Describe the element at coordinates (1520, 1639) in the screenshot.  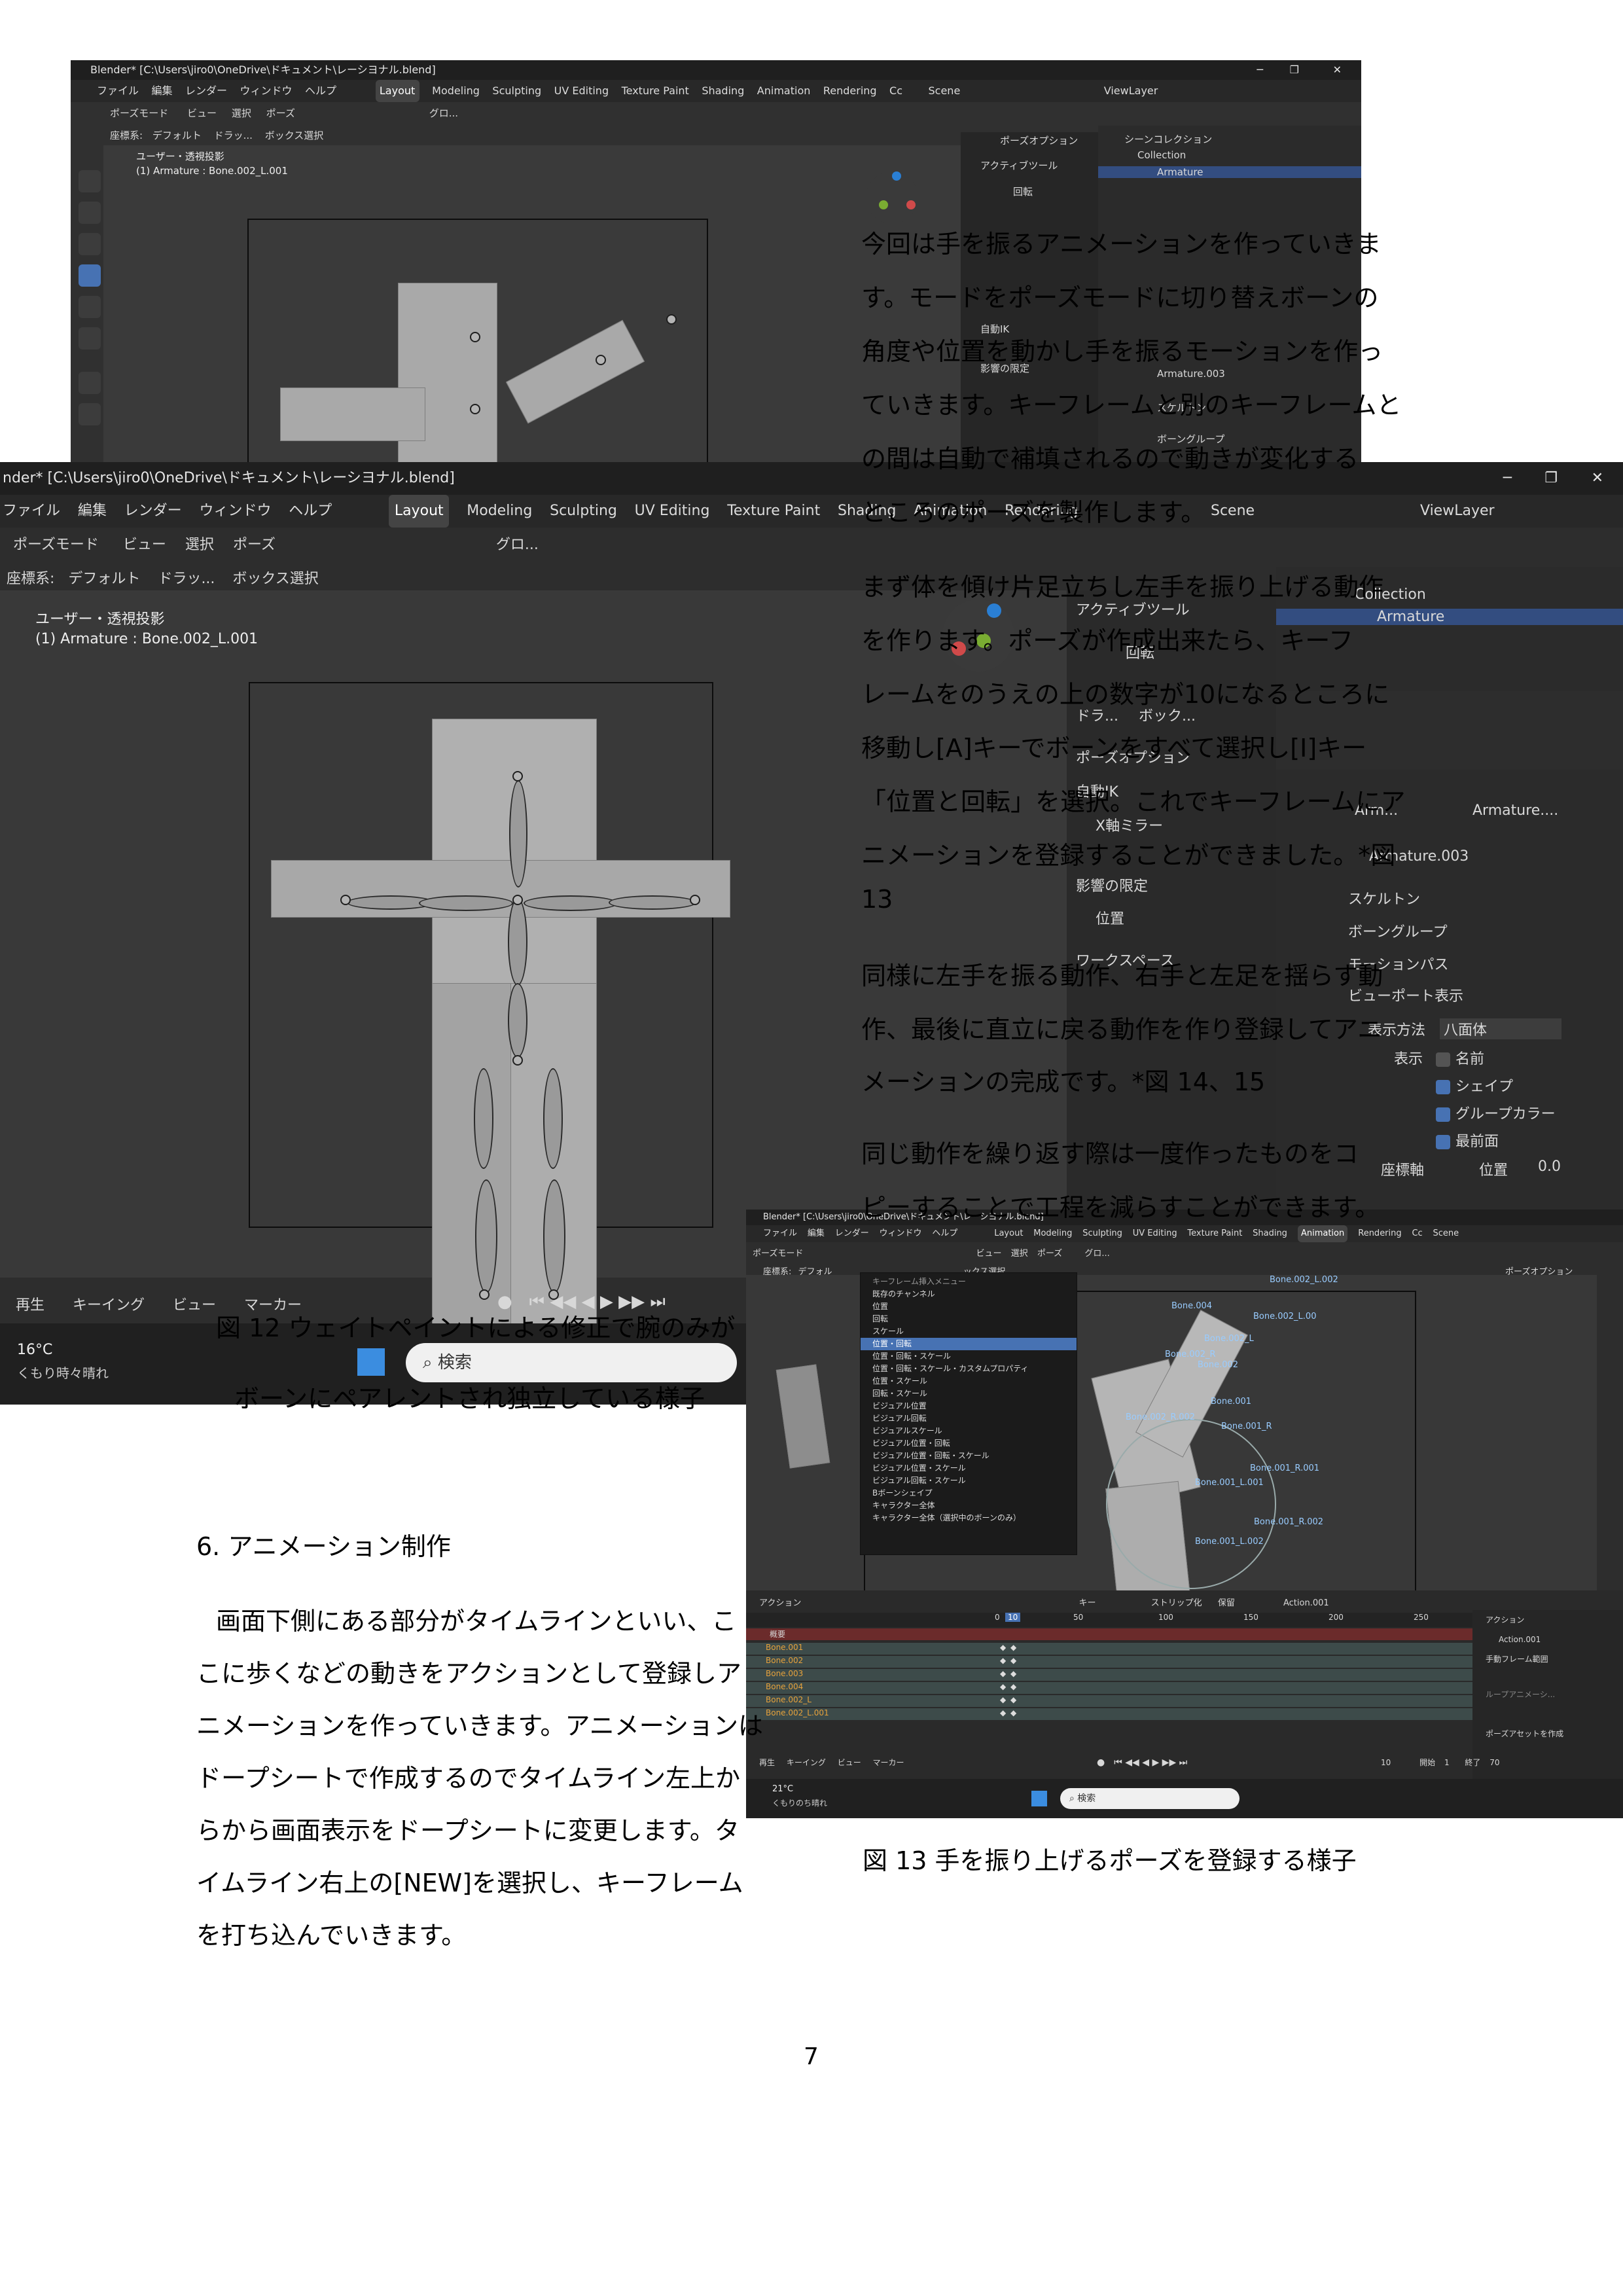
I see `side-action-name: Action.001` at that location.